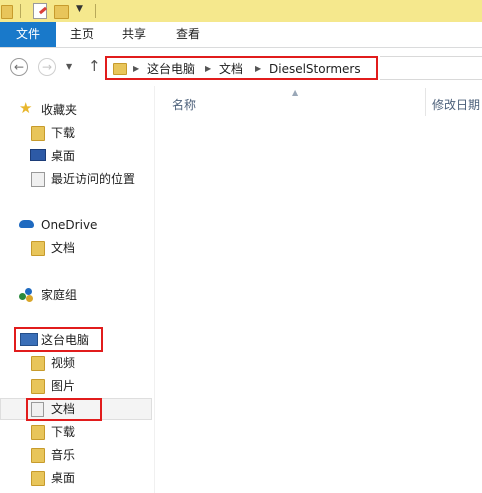  I want to click on music-folder-icon, so click(38, 455).